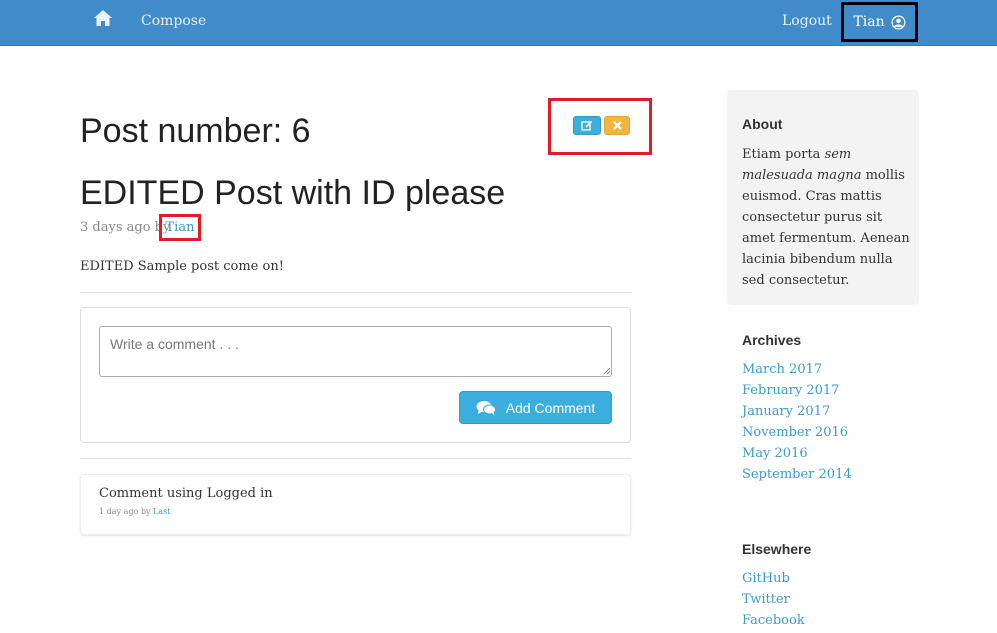  I want to click on elsewhere-heading: Elsewhere, so click(777, 549).